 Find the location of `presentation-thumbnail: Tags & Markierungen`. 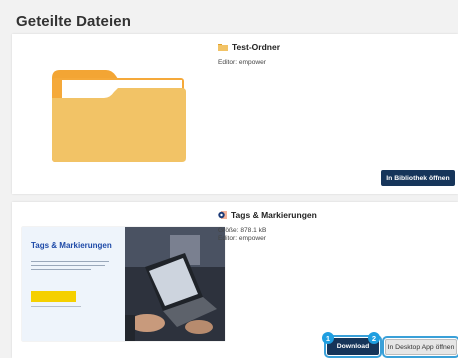

presentation-thumbnail: Tags & Markierungen is located at coordinates (123, 284).